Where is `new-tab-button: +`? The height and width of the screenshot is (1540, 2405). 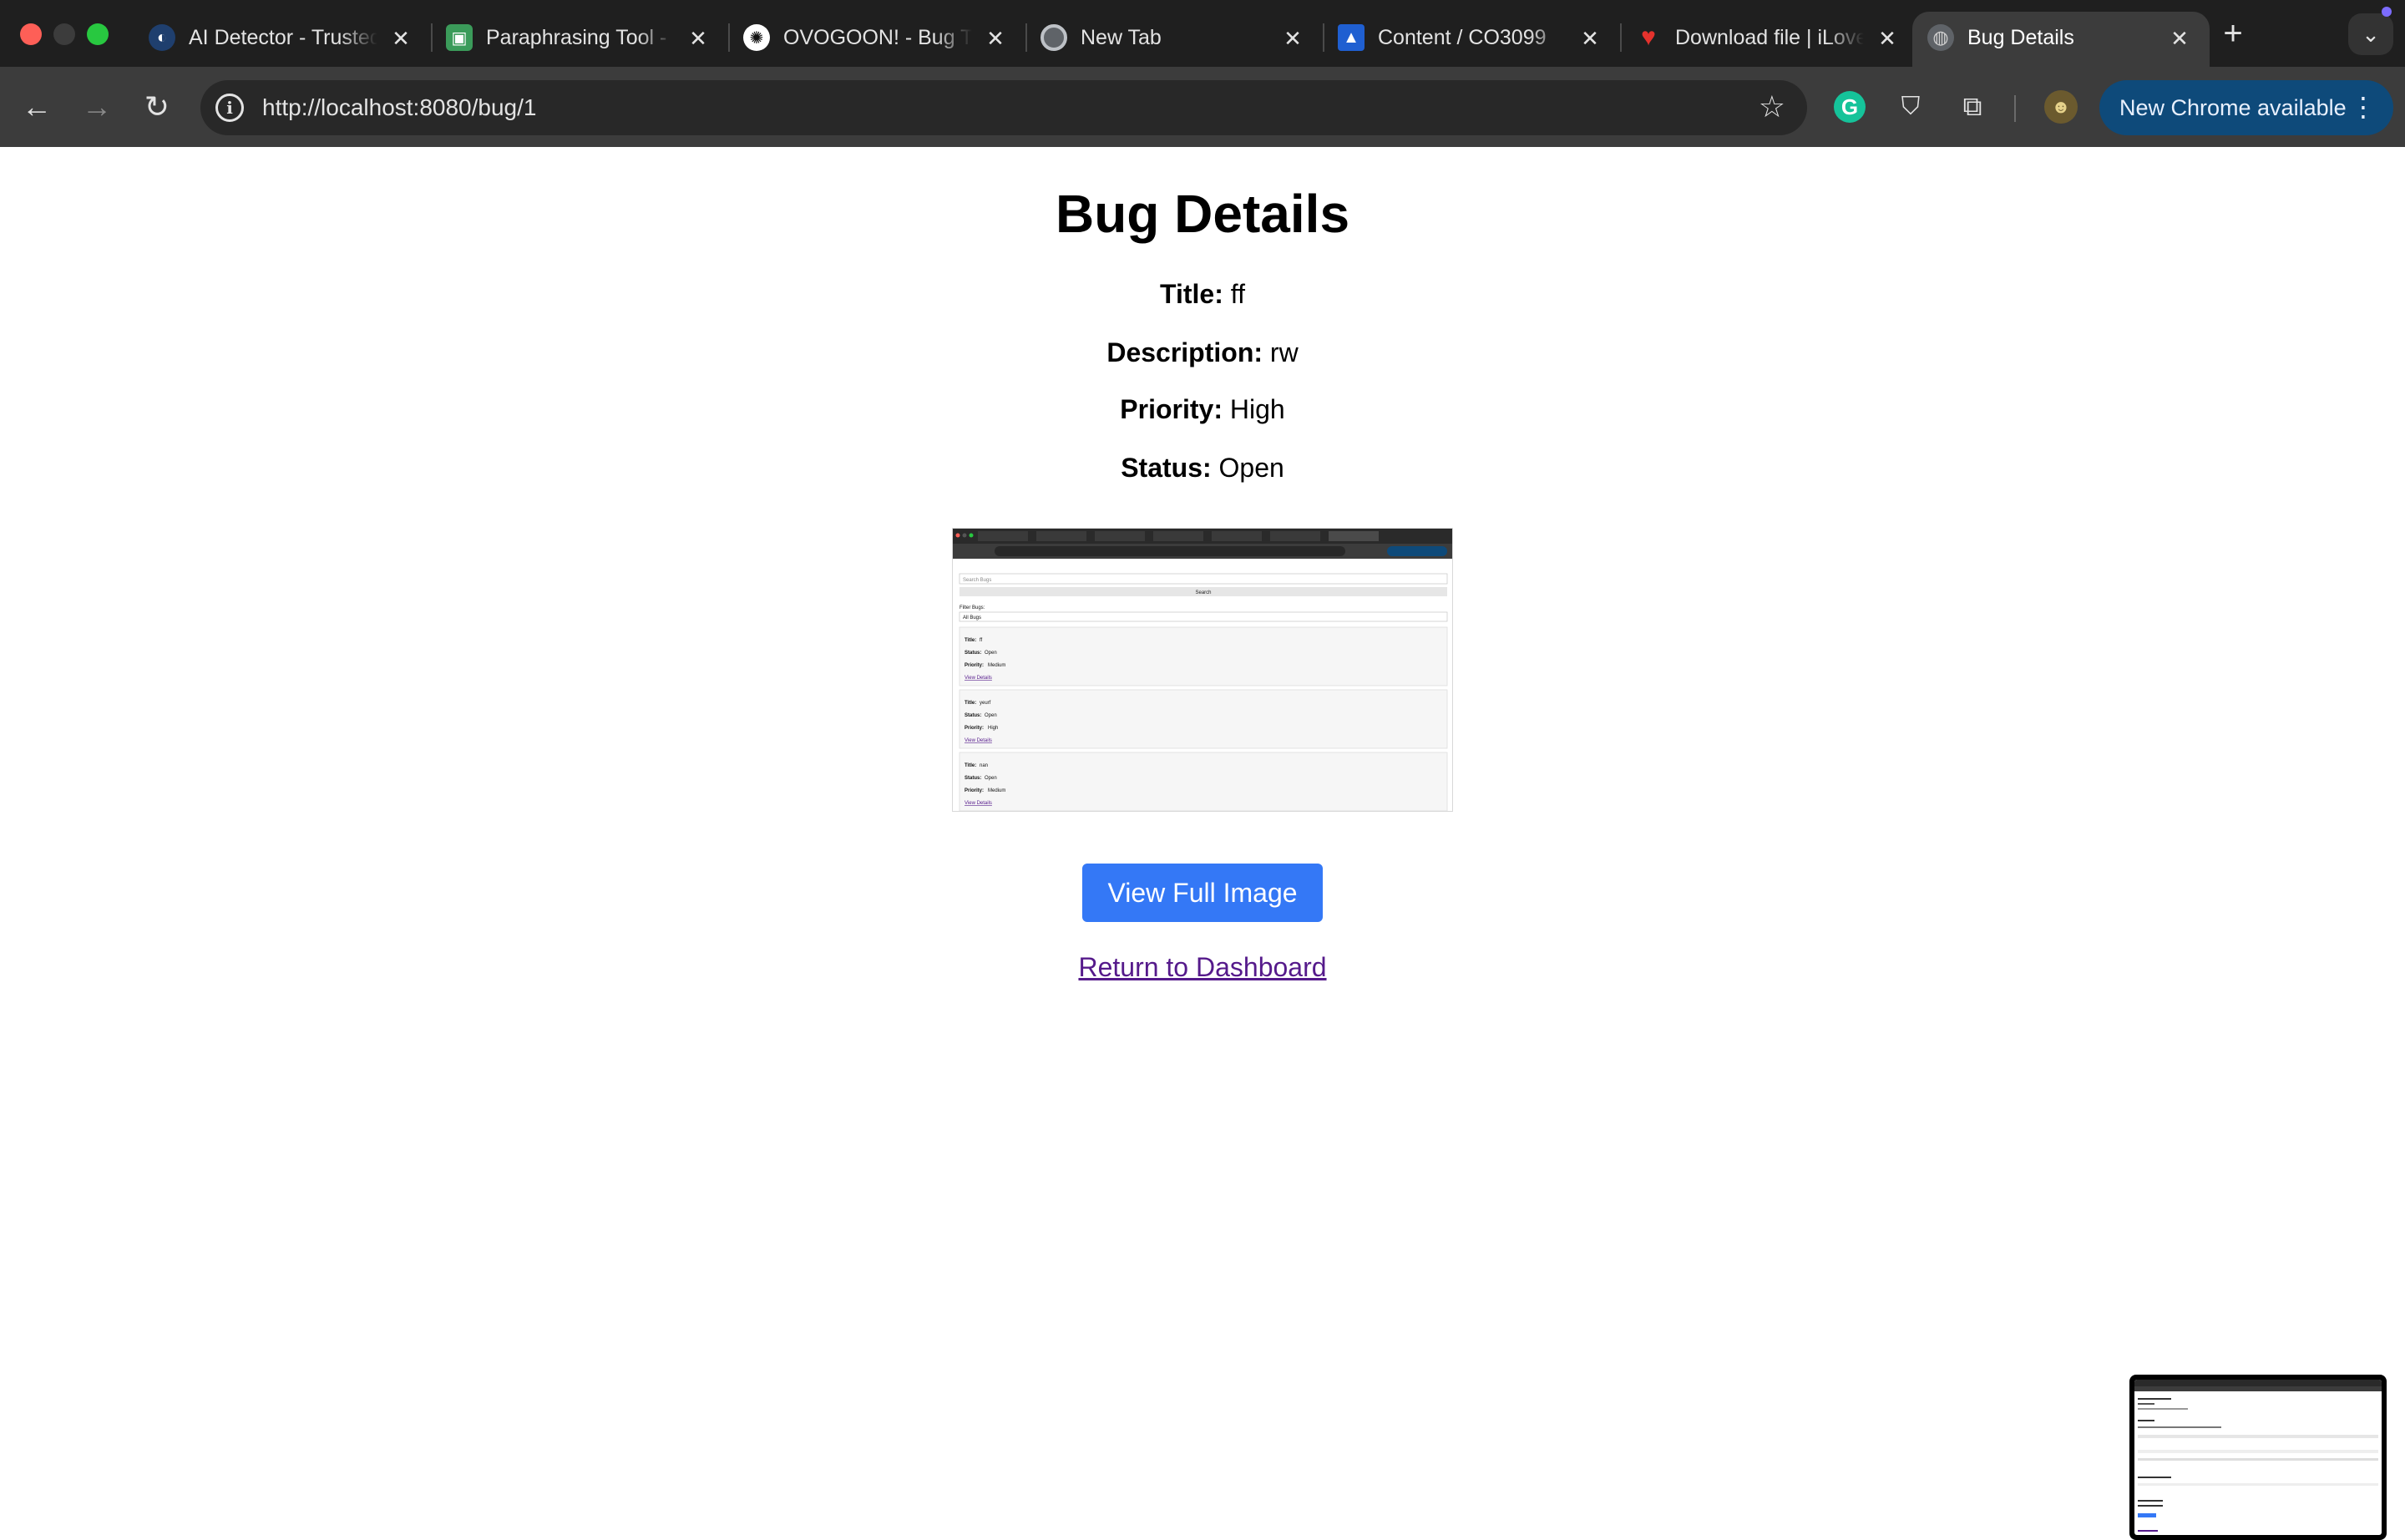
new-tab-button: + is located at coordinates (2233, 35).